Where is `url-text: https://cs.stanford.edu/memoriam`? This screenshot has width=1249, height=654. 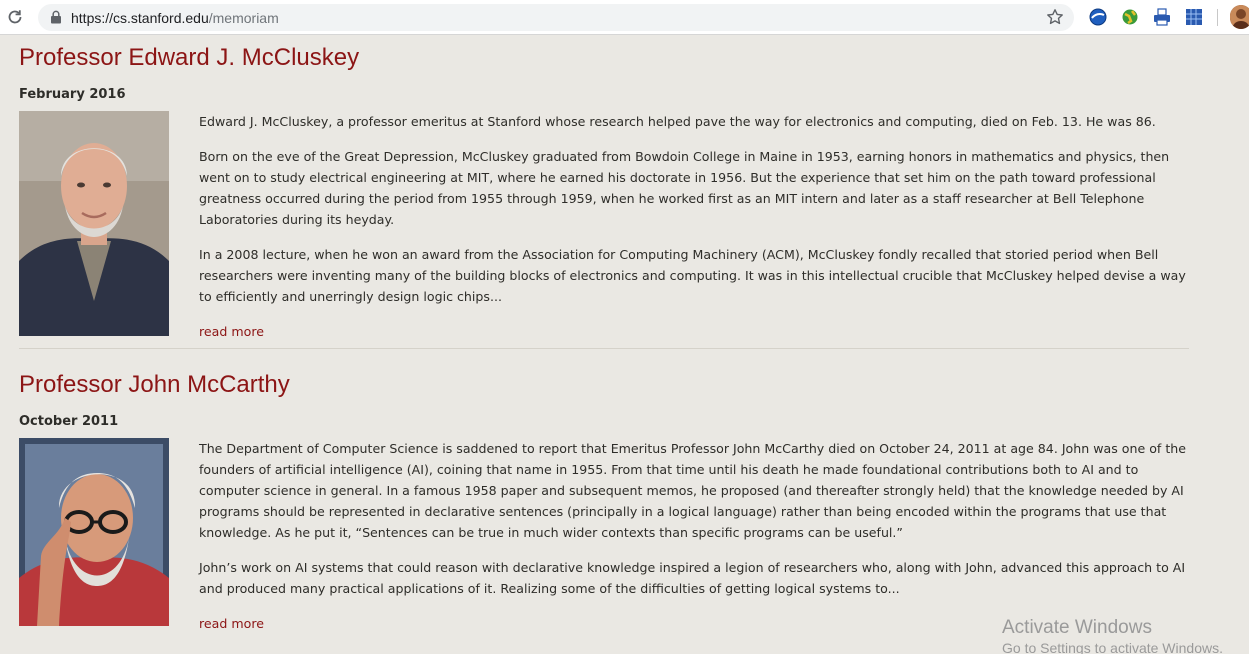
url-text: https://cs.stanford.edu/memoriam is located at coordinates (175, 18).